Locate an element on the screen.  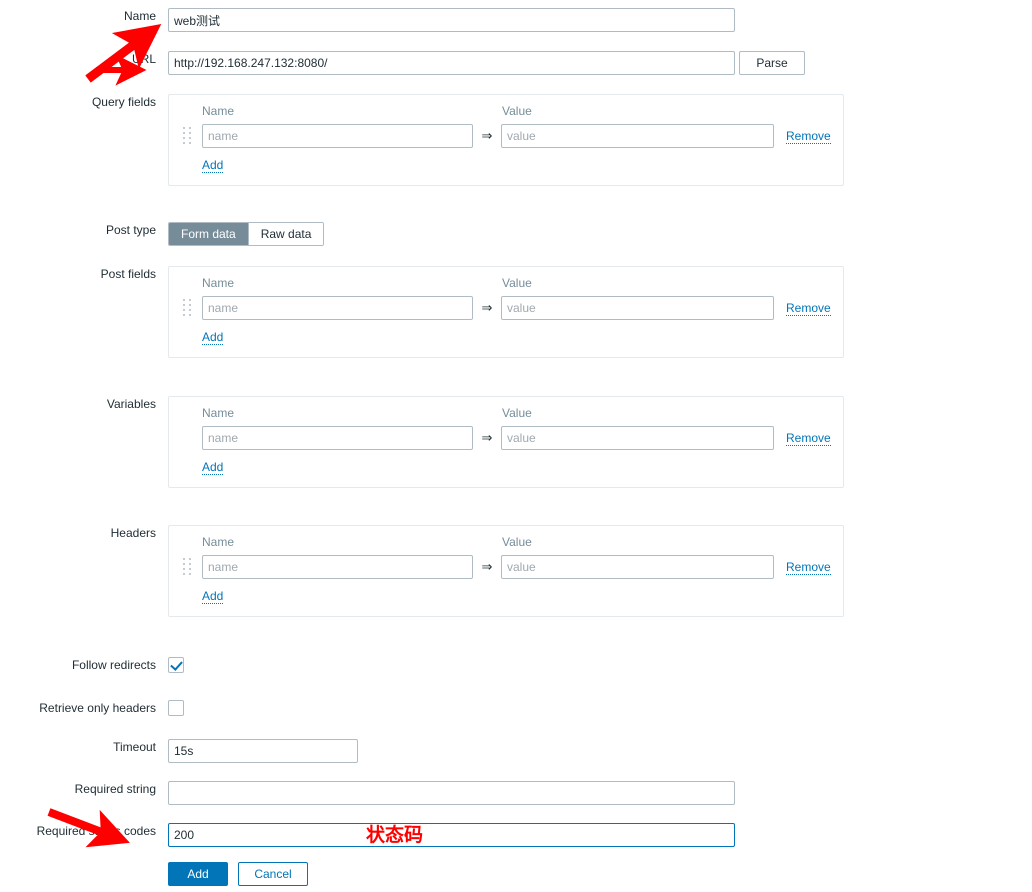
label-post-fields: Post fields is located at coordinates (128, 274).